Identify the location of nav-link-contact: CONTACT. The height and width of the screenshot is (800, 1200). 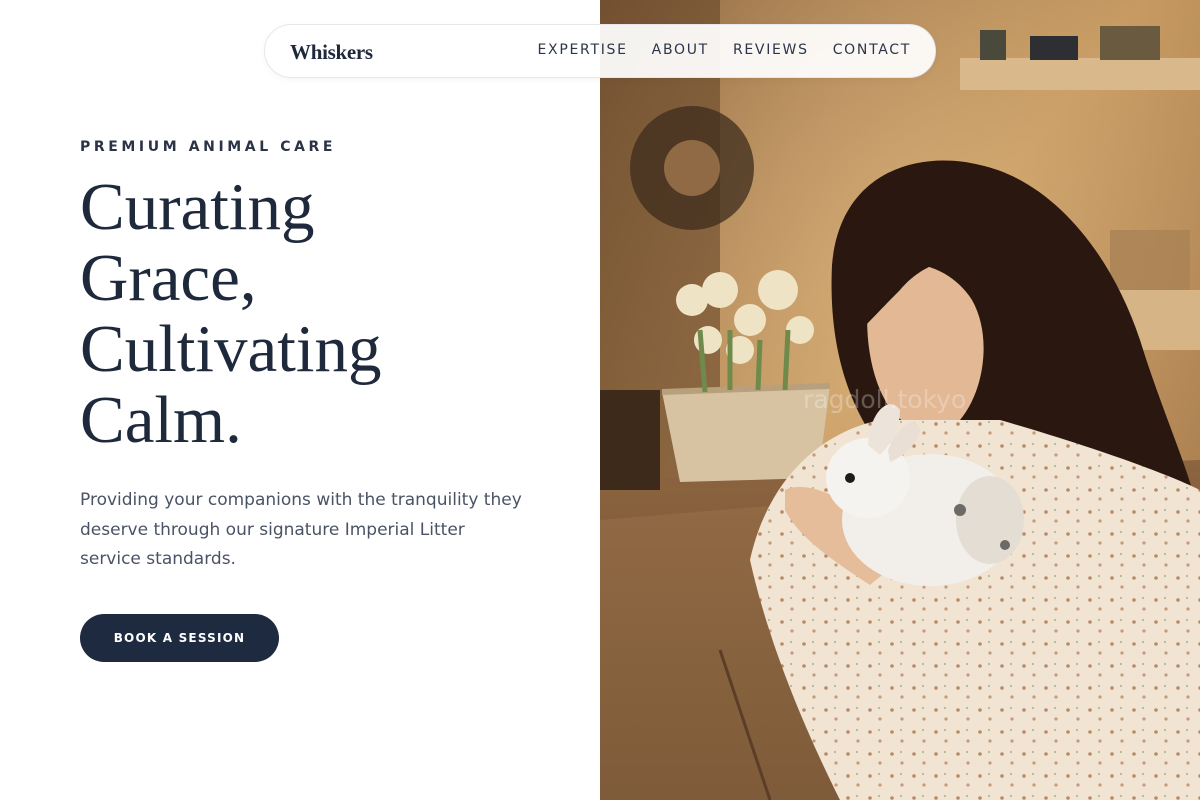
(872, 50).